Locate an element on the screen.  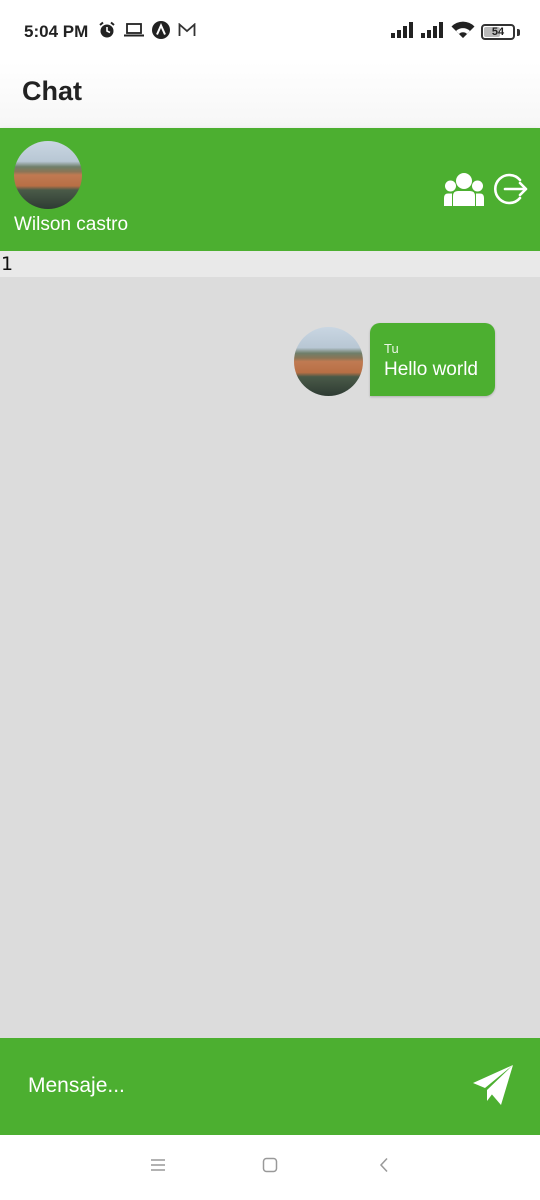
message-input is located at coordinates (226, 1086).